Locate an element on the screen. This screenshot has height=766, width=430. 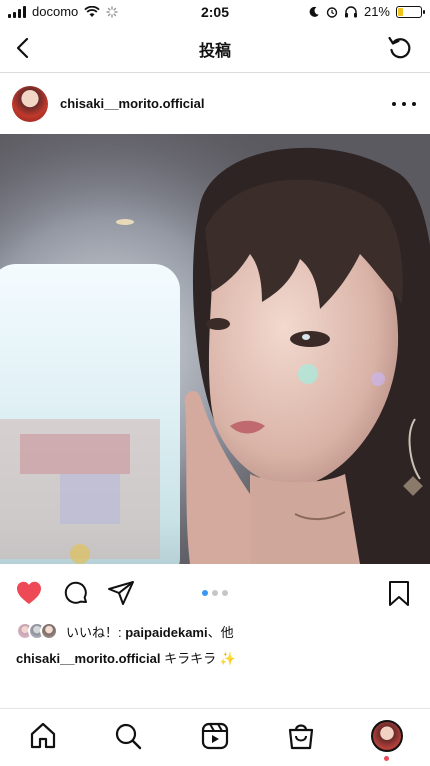
tab-profile is located at coordinates (387, 736).